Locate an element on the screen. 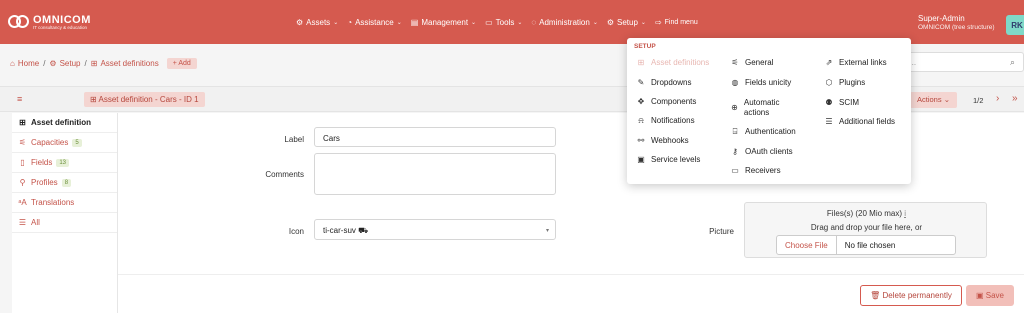 This screenshot has height=313, width=1024. translations-icon: ᵃA is located at coordinates (22, 202).